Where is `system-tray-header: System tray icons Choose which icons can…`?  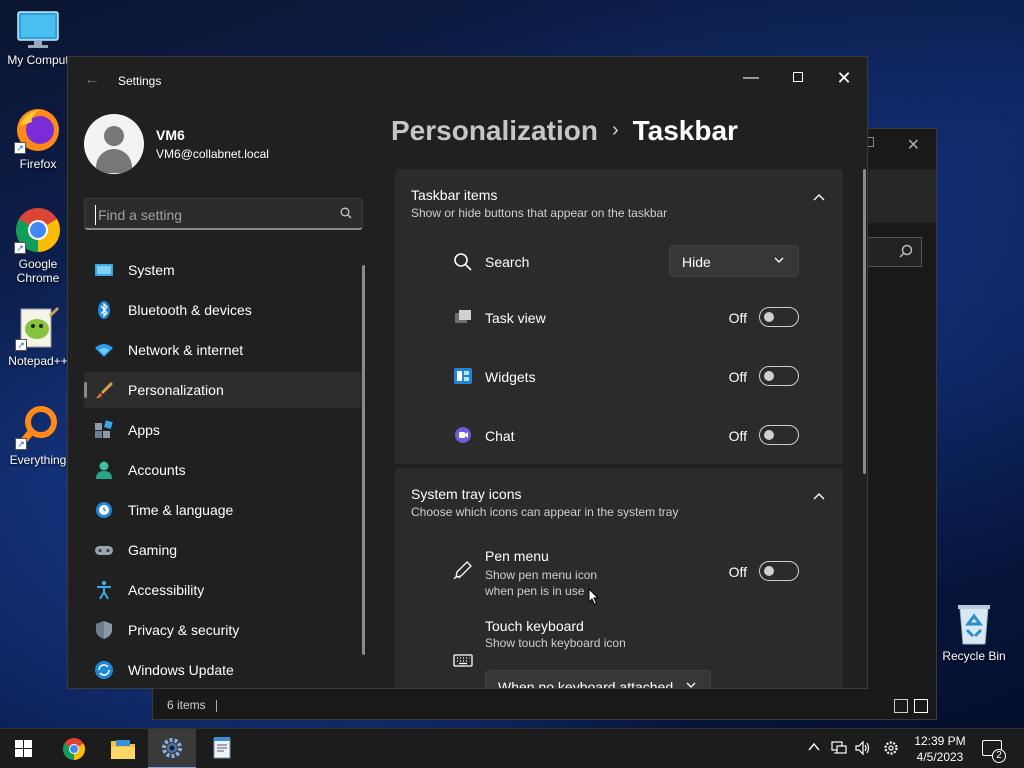
system-tray-header: System tray icons Choose which icons can… is located at coordinates (619, 501).